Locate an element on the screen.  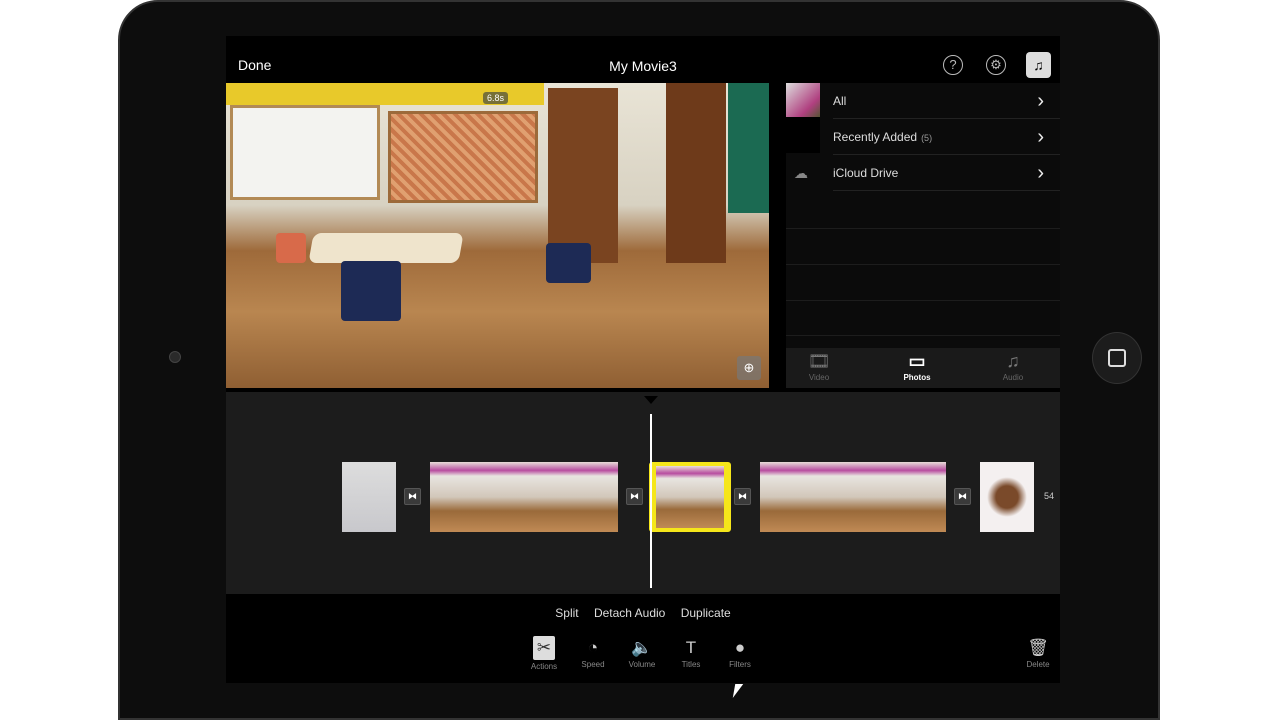
project-title: My Movie3 is located at coordinates (643, 66).